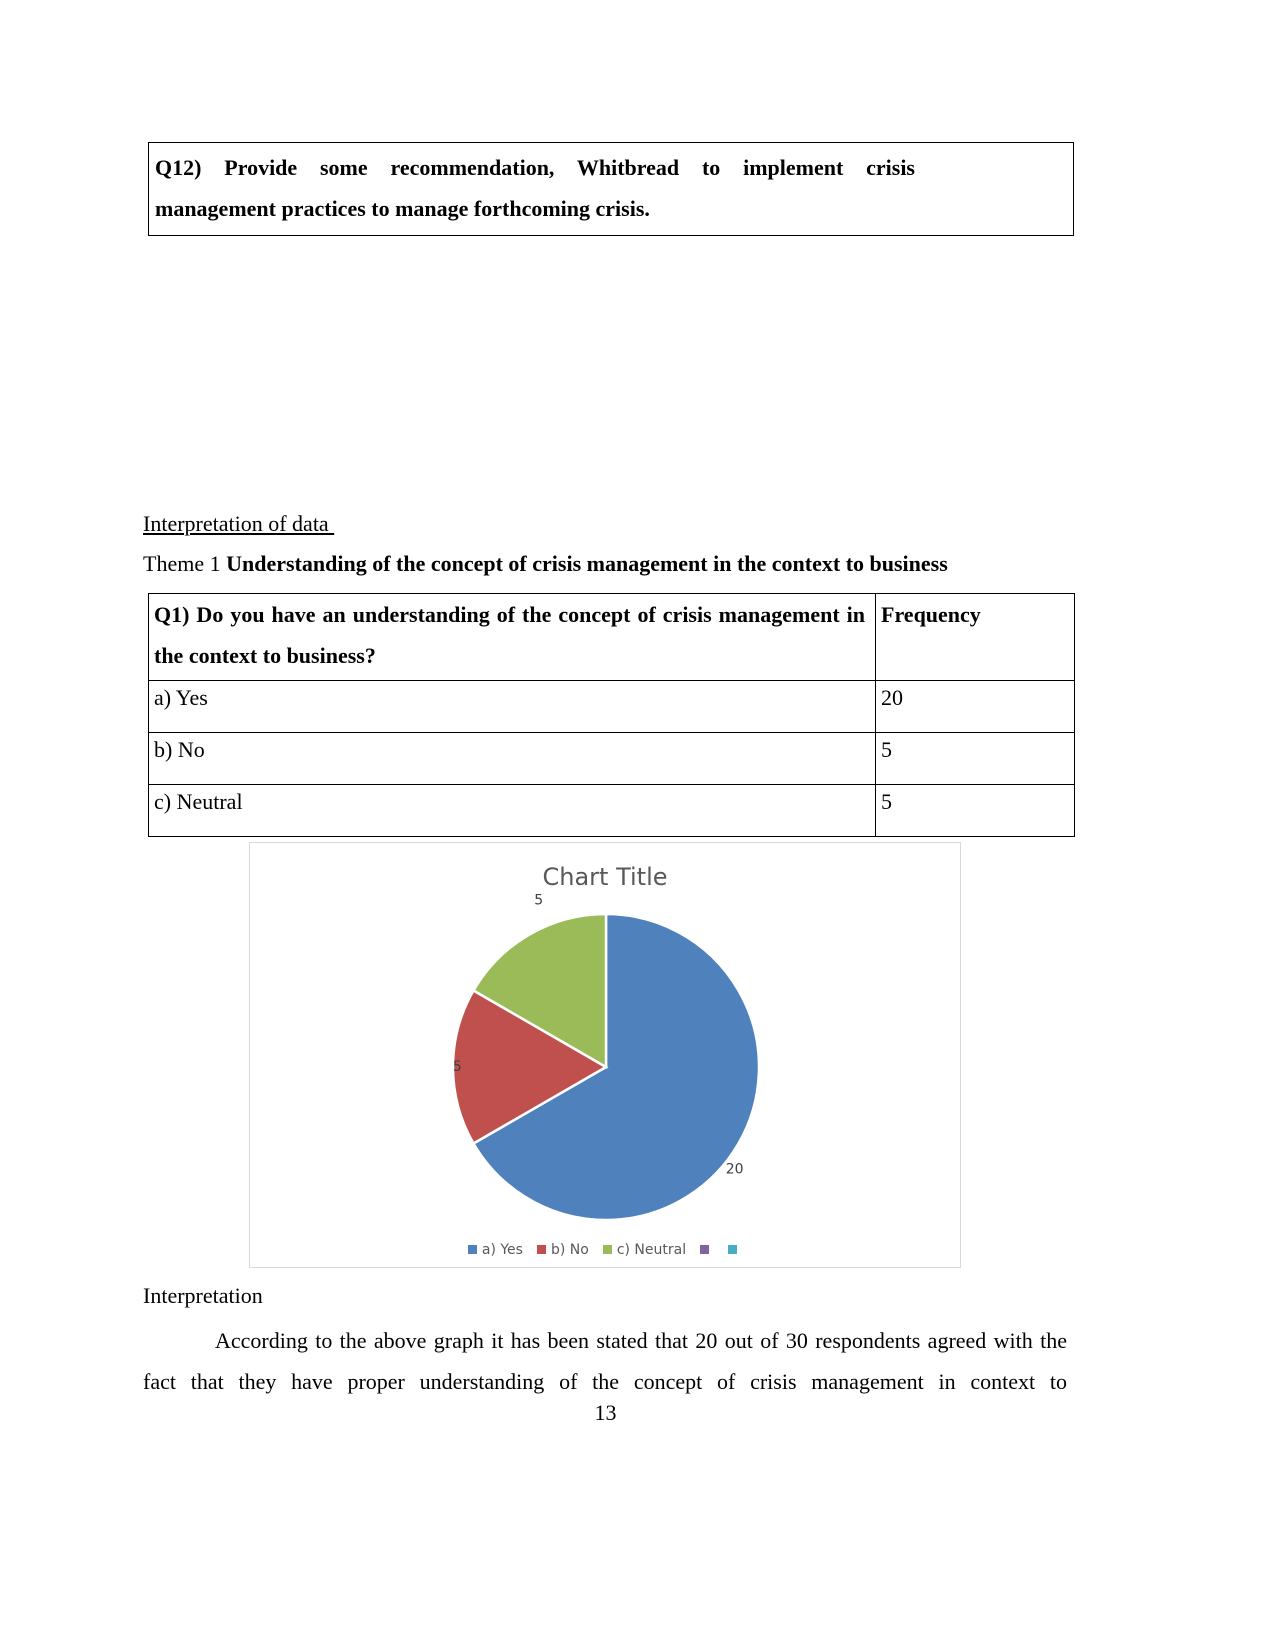 The width and height of the screenshot is (1275, 1651). Describe the element at coordinates (975, 706) in the screenshot. I see `frequency-cell: 20` at that location.